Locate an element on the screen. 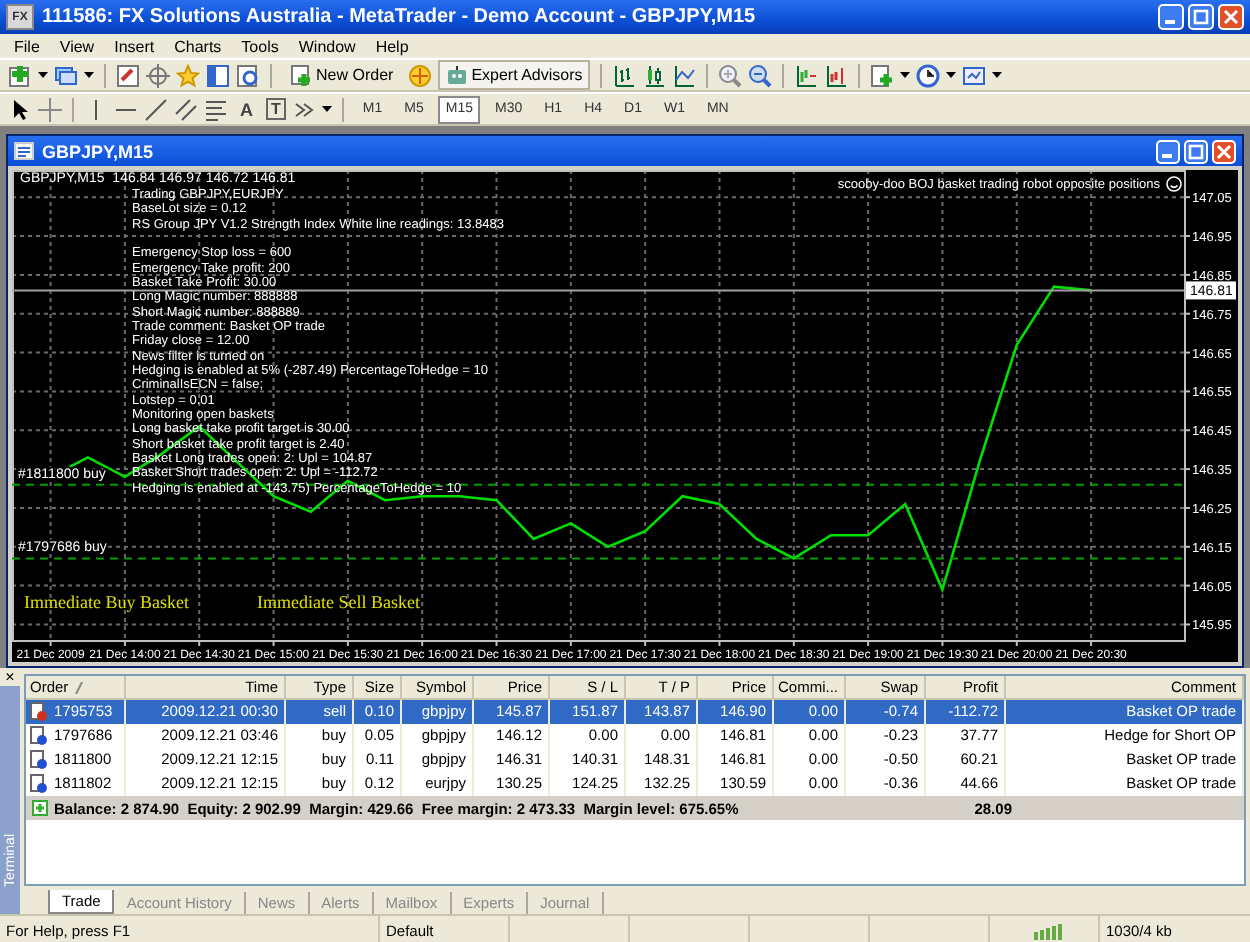  line-chart-icon is located at coordinates (684, 75).